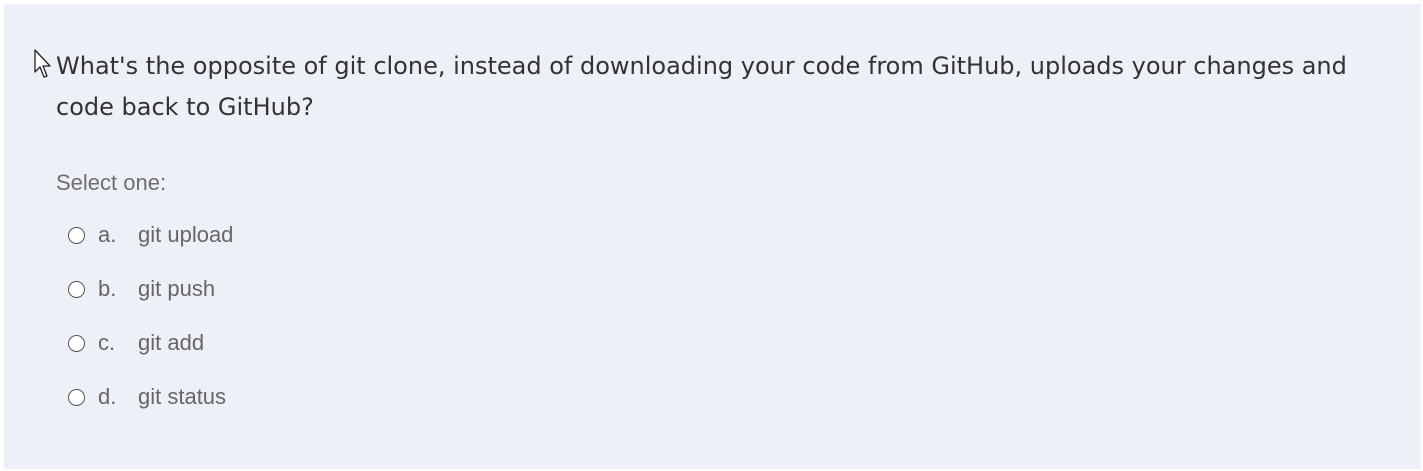  What do you see at coordinates (42, 63) in the screenshot?
I see `mouse-pointer-icon` at bounding box center [42, 63].